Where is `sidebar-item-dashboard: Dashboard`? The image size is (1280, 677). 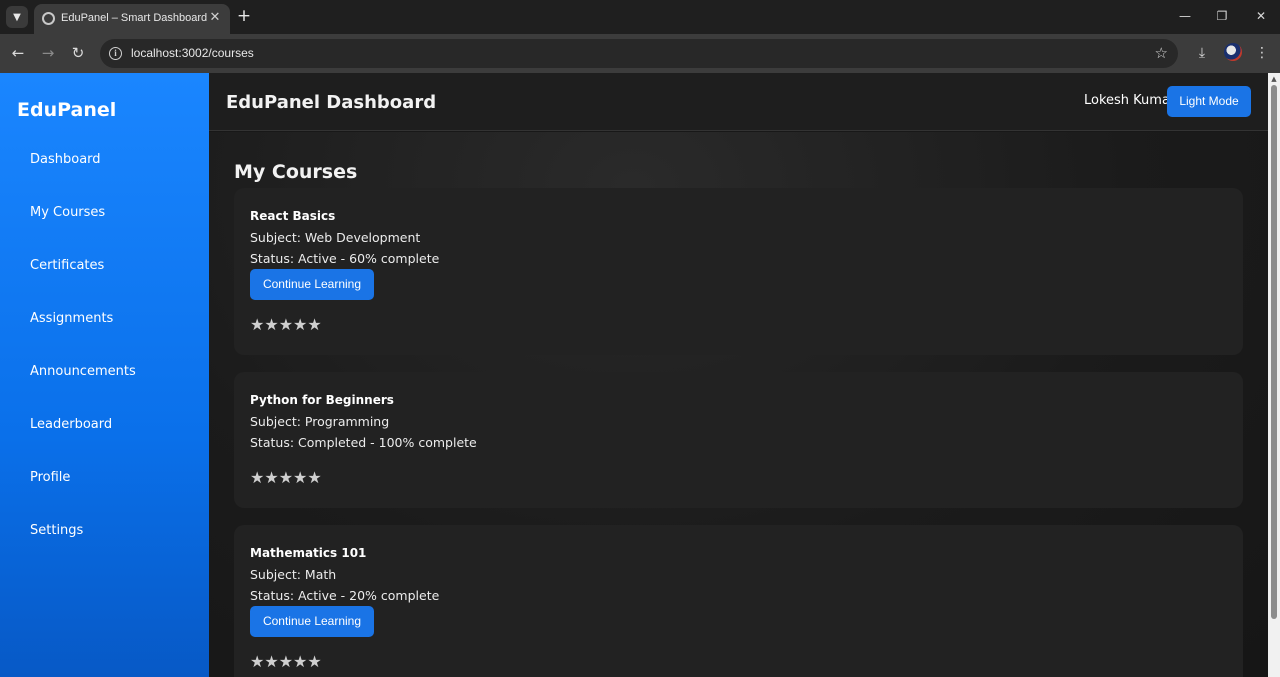 sidebar-item-dashboard: Dashboard is located at coordinates (65, 159).